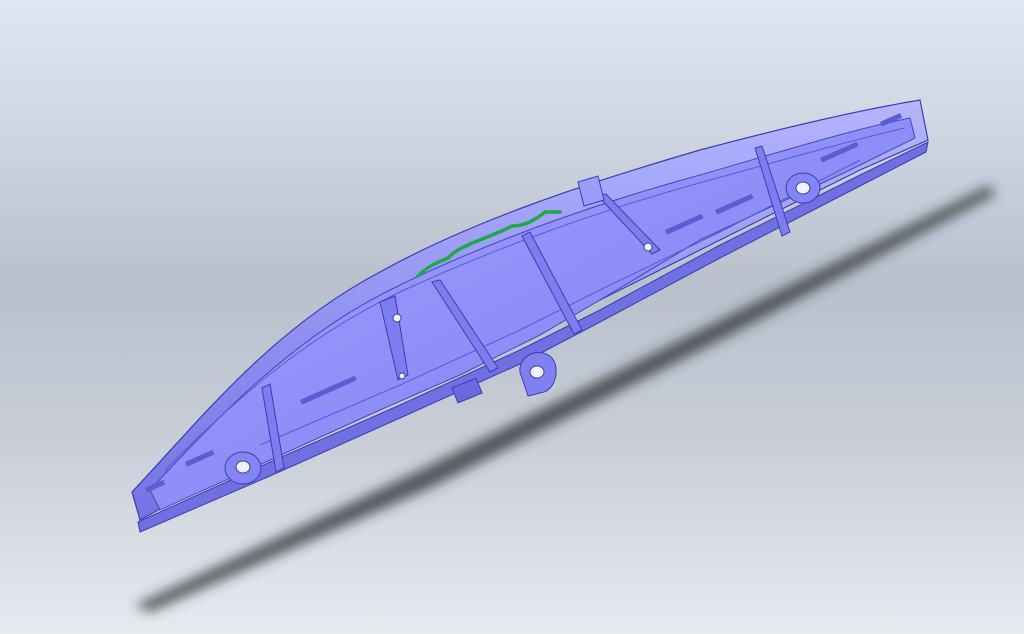 The height and width of the screenshot is (634, 1024). What do you see at coordinates (803, 188) in the screenshot?
I see `boss-right` at bounding box center [803, 188].